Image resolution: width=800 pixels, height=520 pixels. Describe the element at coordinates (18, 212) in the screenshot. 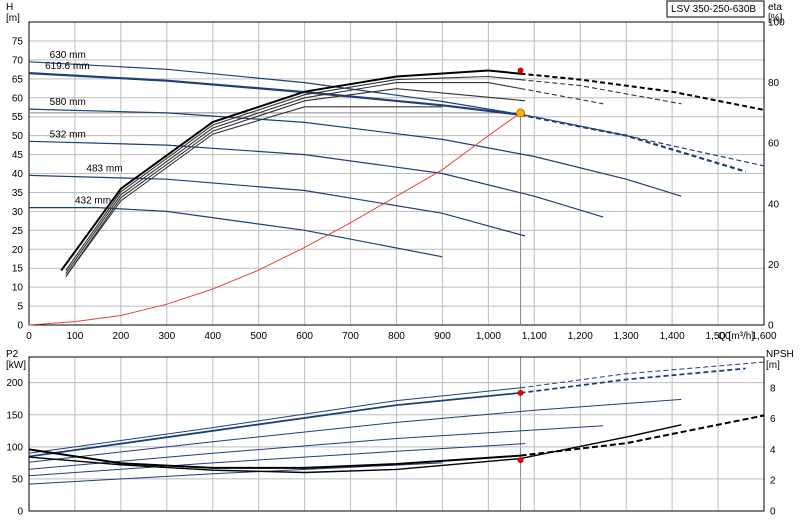

I see `y-tick-label: 30` at that location.